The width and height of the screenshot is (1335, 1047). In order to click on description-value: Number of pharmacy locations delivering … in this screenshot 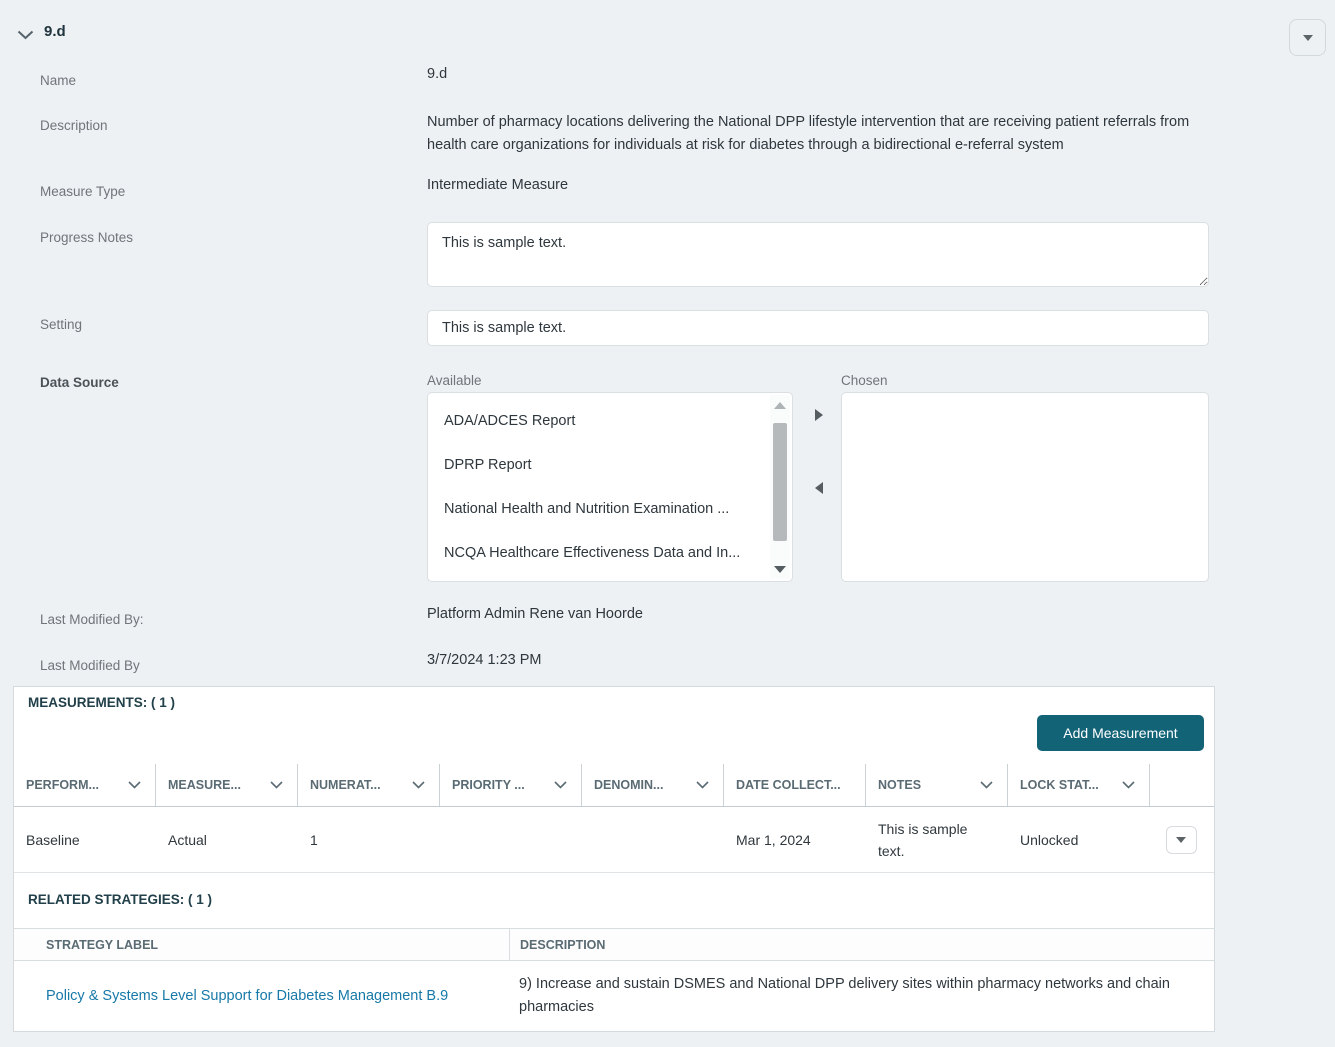, I will do `click(808, 133)`.